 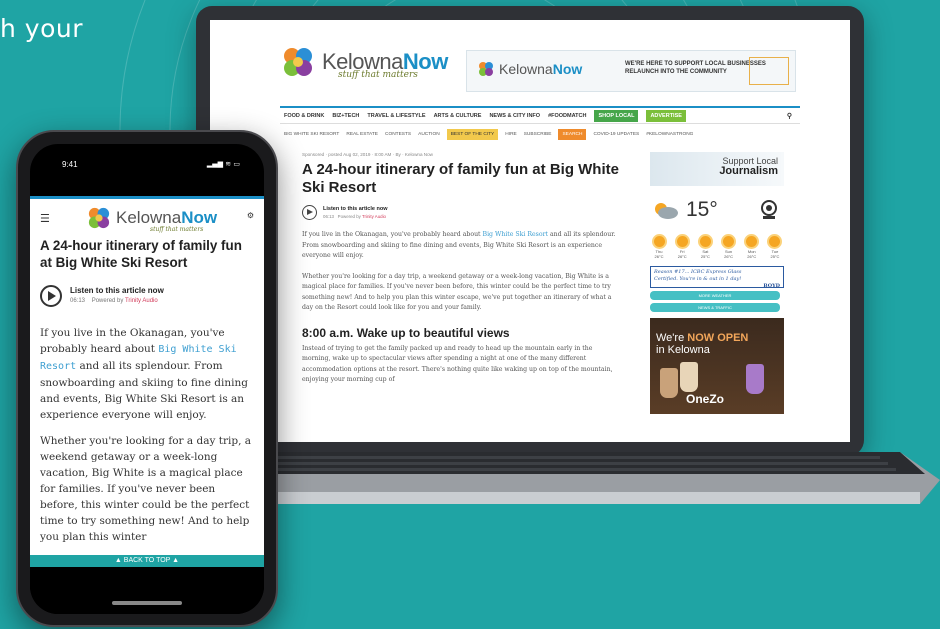 What do you see at coordinates (775, 247) in the screenshot?
I see `forecast-day: Tue 25°C` at bounding box center [775, 247].